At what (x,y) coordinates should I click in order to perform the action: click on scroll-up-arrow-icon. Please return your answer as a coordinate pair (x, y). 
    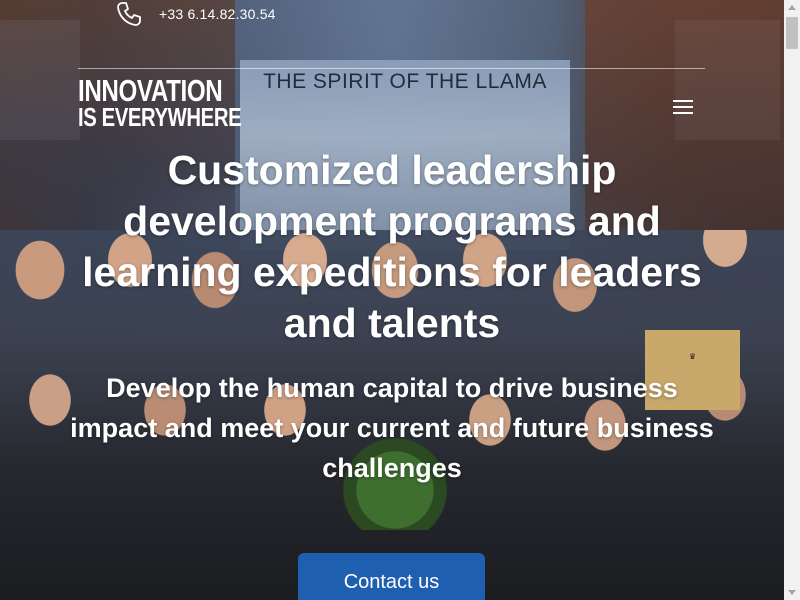
    Looking at the image, I should click on (792, 8).